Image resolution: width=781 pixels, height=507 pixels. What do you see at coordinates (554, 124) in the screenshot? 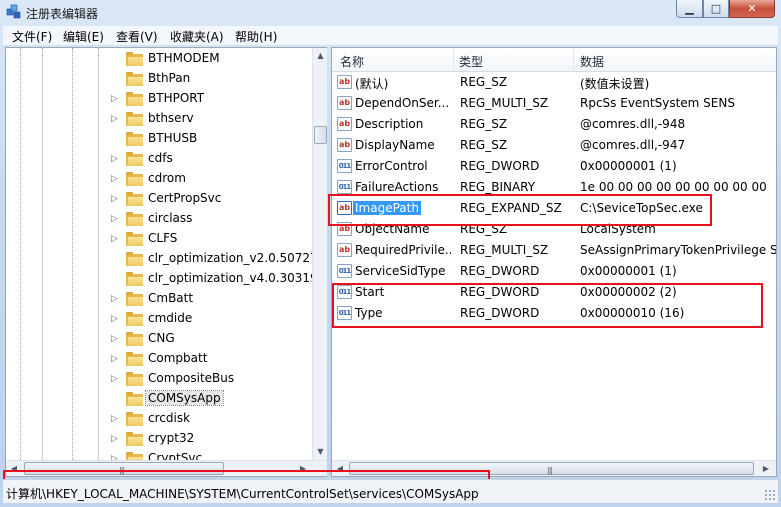
I see `value-row: ab Description REG_SZ @comres.dll,-948` at bounding box center [554, 124].